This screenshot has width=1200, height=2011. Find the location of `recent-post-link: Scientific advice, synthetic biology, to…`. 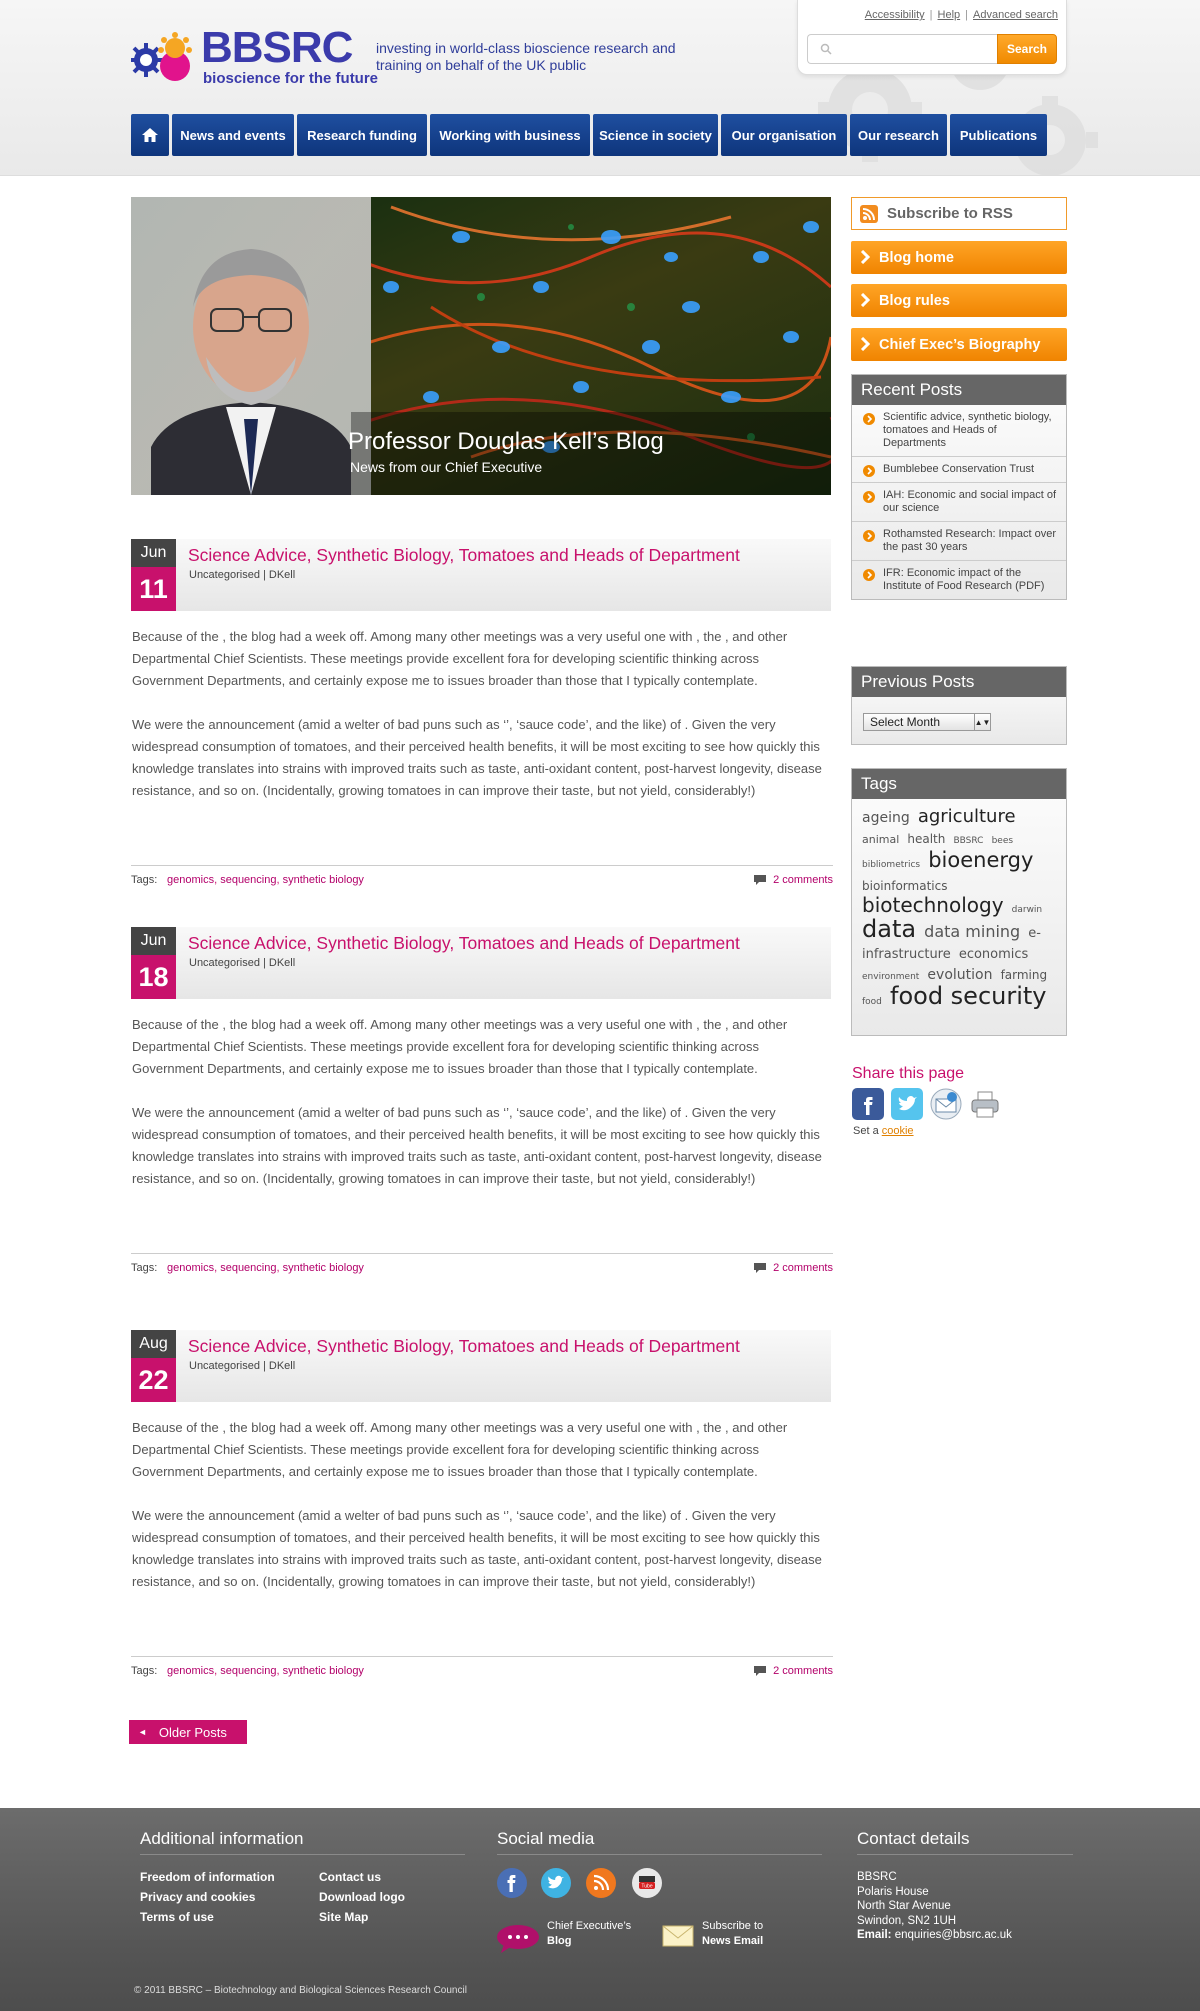

recent-post-link: Scientific advice, synthetic biology, to… is located at coordinates (967, 430).